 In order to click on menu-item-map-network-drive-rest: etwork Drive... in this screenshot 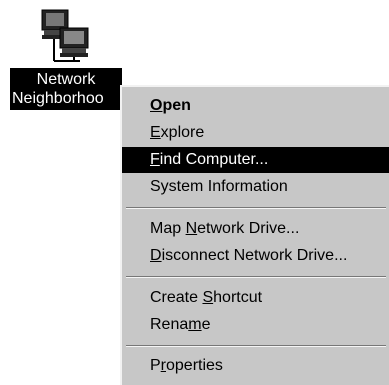, I will do `click(248, 228)`.